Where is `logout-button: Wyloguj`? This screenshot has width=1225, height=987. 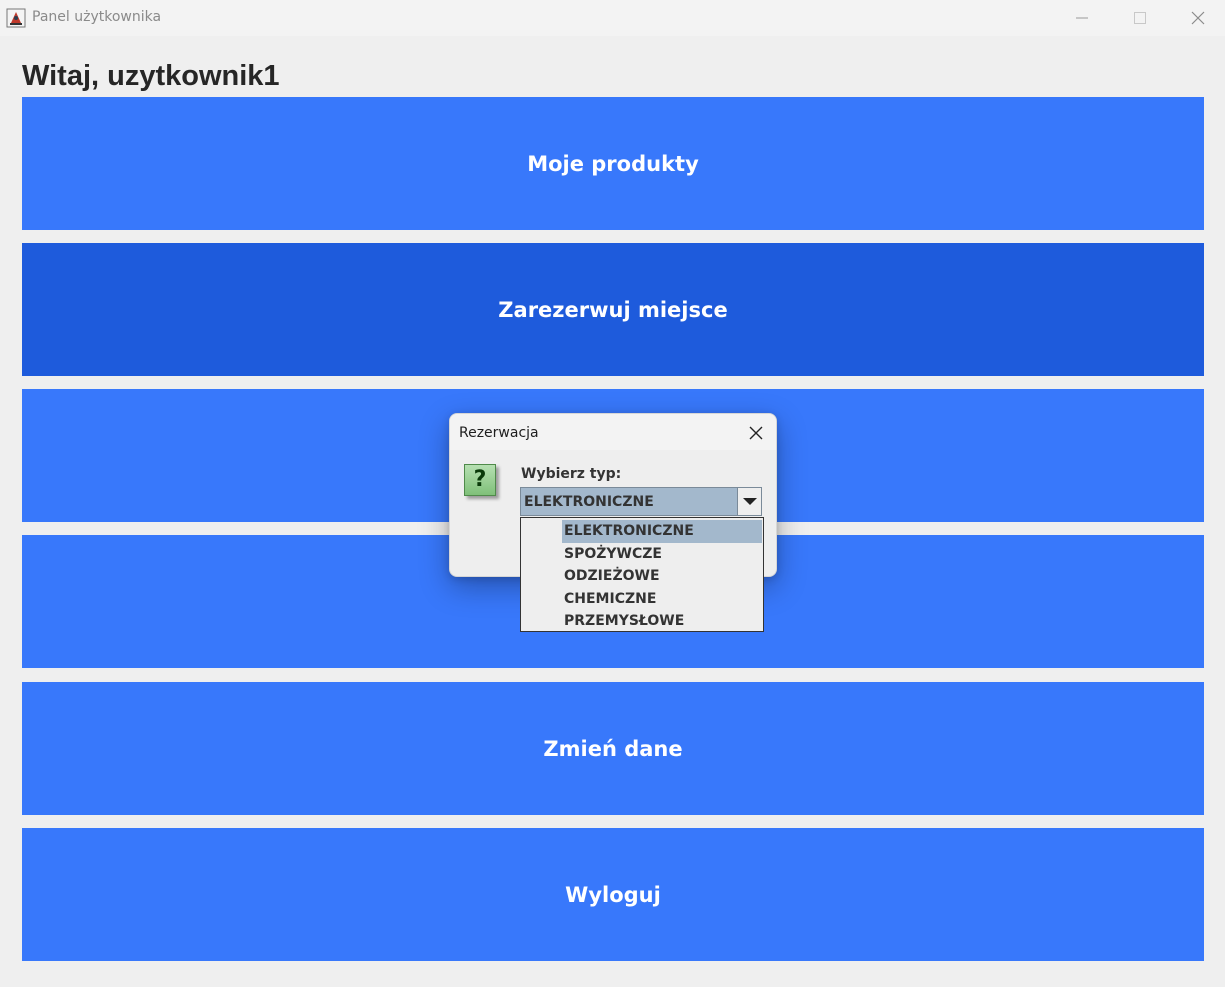
logout-button: Wyloguj is located at coordinates (613, 894).